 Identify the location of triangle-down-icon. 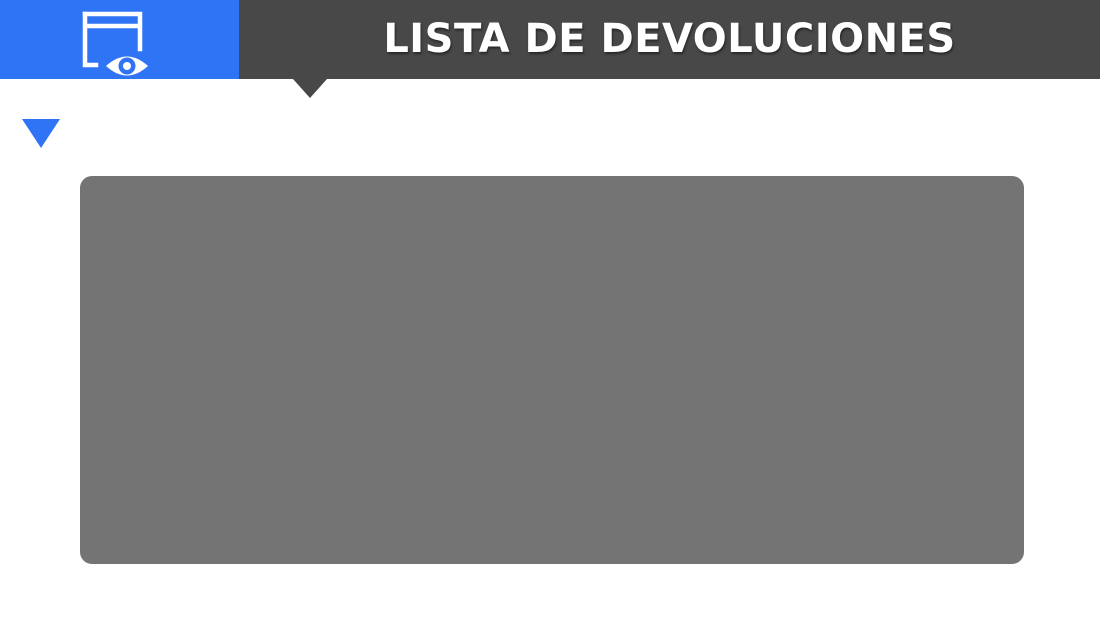
(41, 133).